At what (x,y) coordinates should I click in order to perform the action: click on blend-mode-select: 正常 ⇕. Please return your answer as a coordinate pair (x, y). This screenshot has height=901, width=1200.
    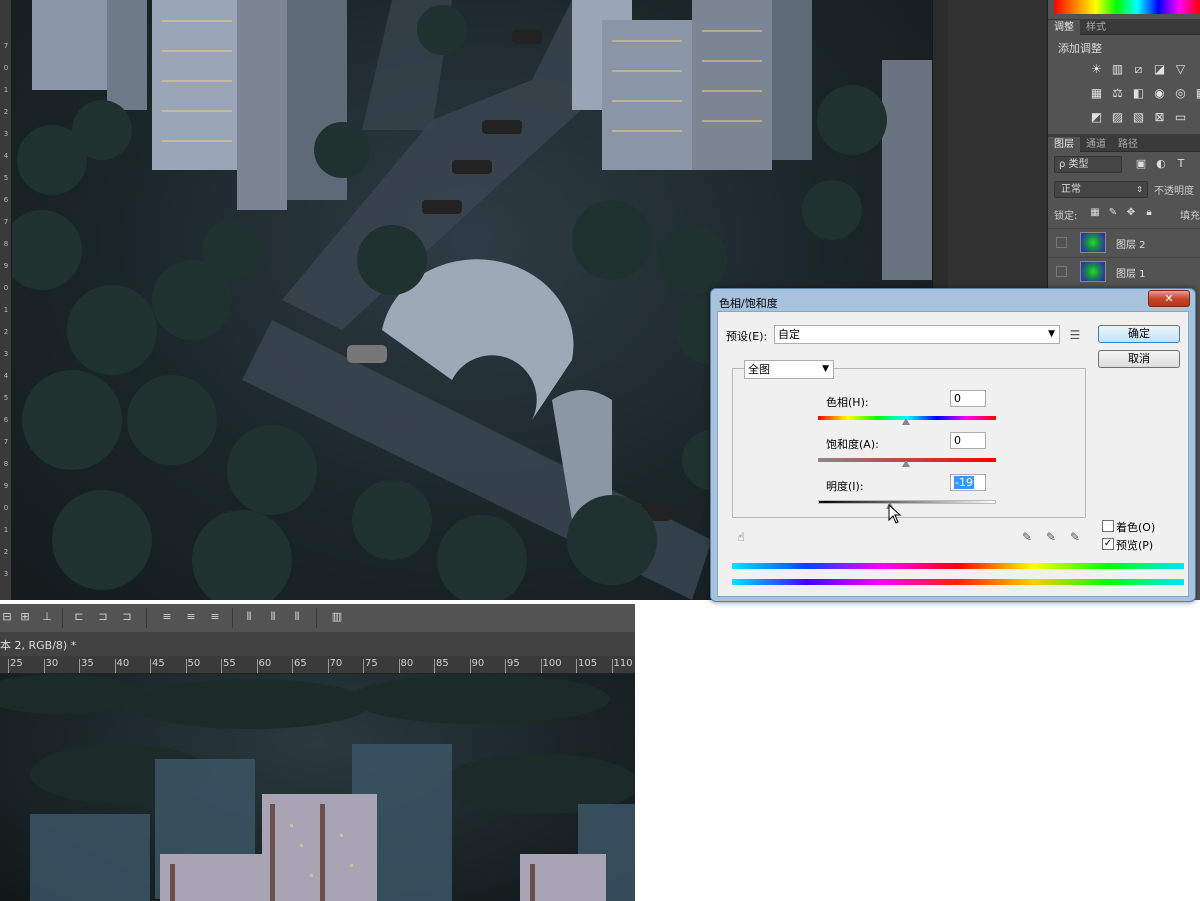
    Looking at the image, I should click on (1101, 189).